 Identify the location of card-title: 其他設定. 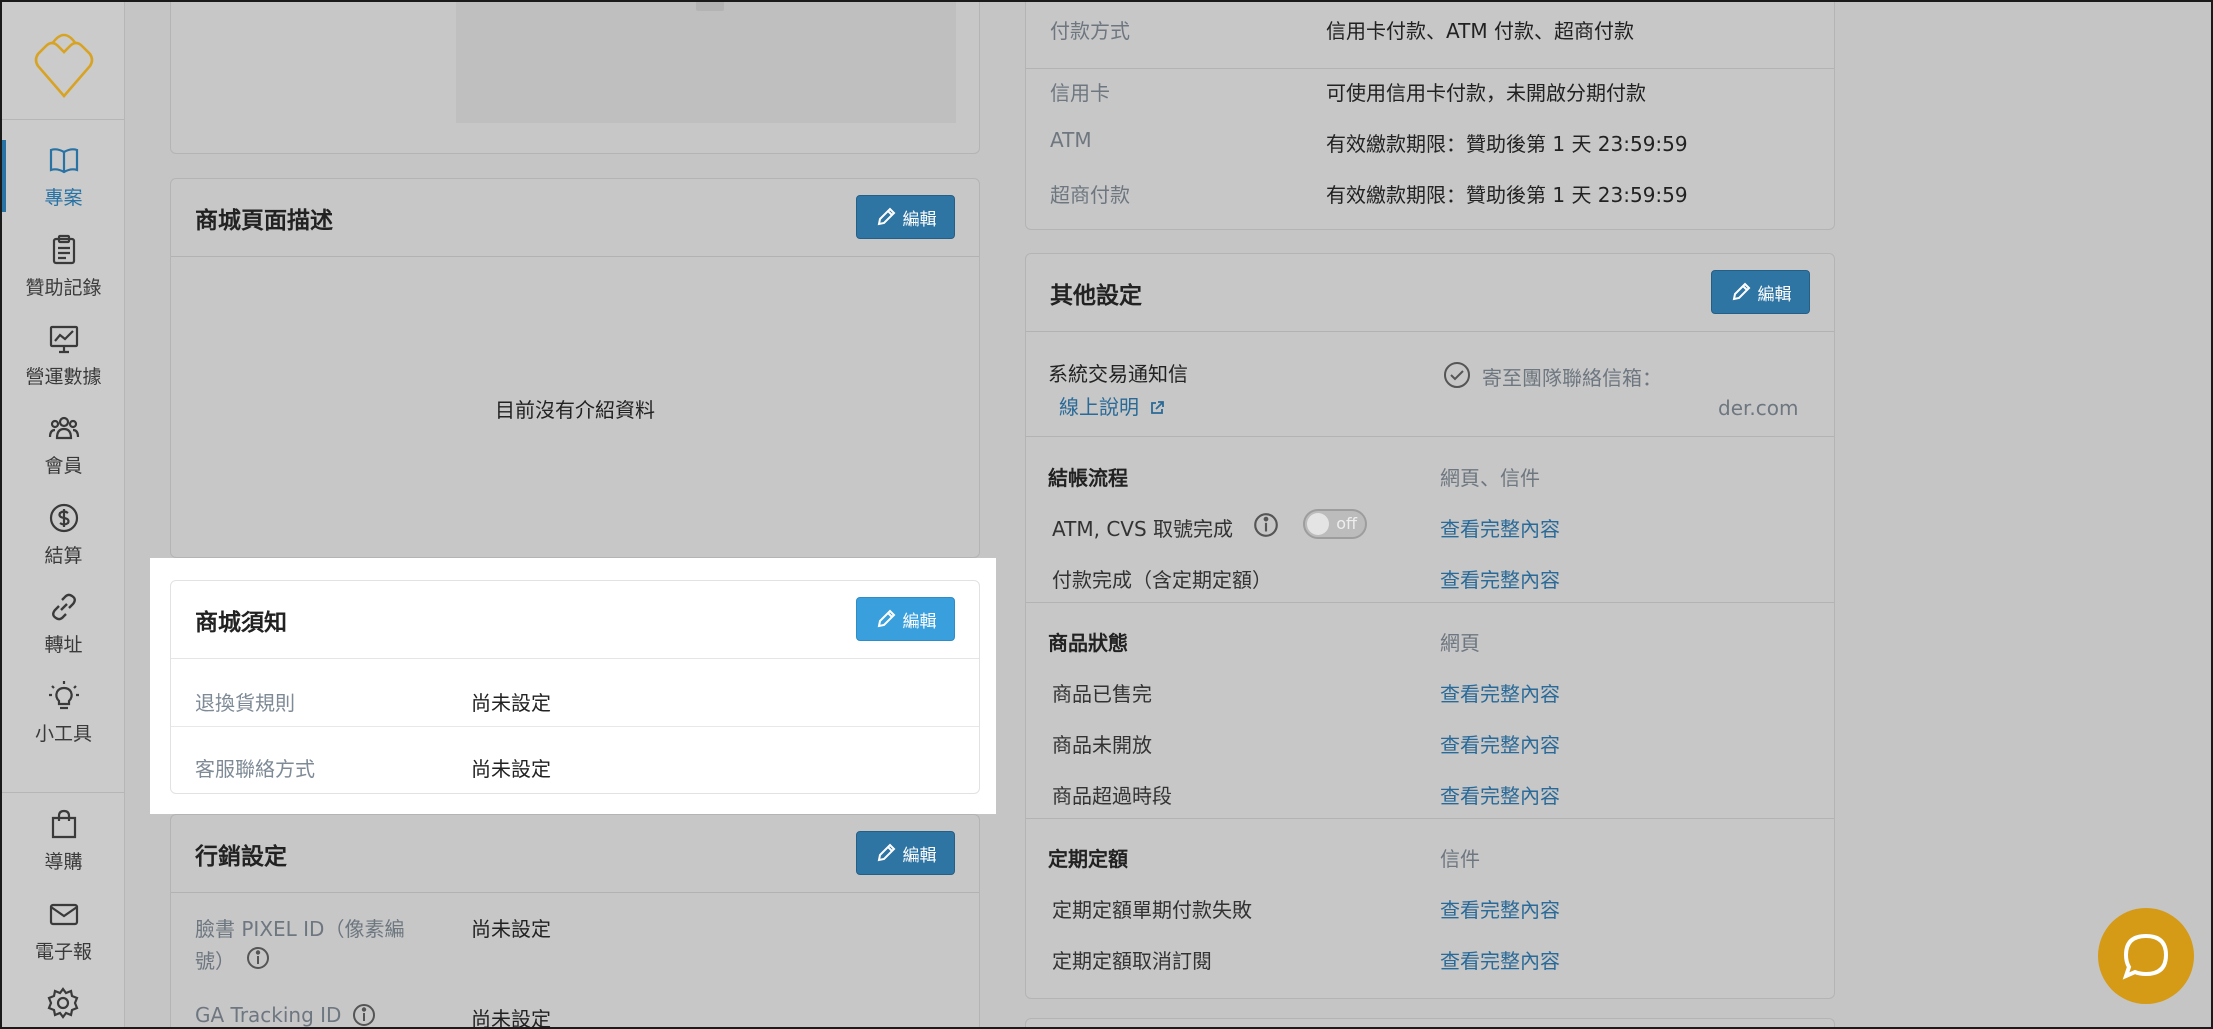
(1096, 295).